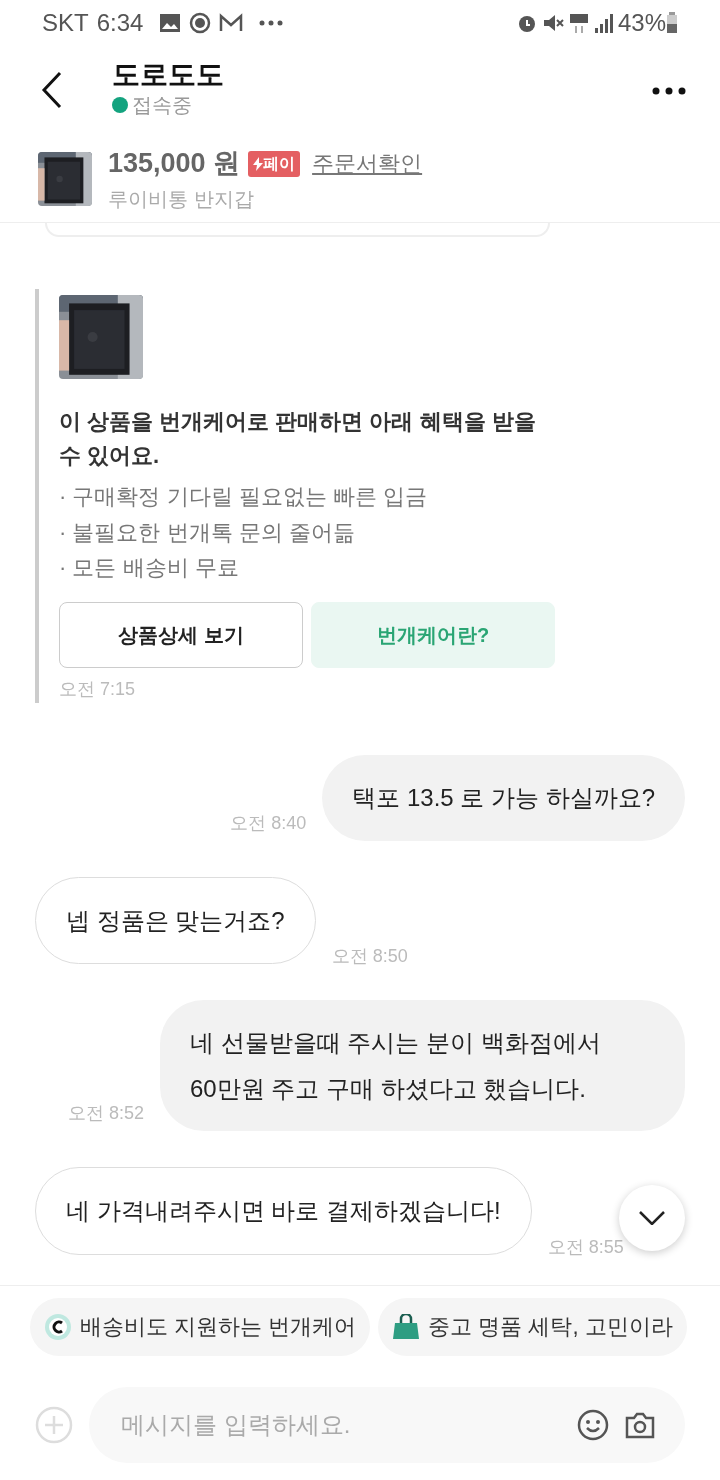 This screenshot has width=720, height=1480. I want to click on benefit-item: · 불필요한 번개톡 문의 줄어듦, so click(207, 532).